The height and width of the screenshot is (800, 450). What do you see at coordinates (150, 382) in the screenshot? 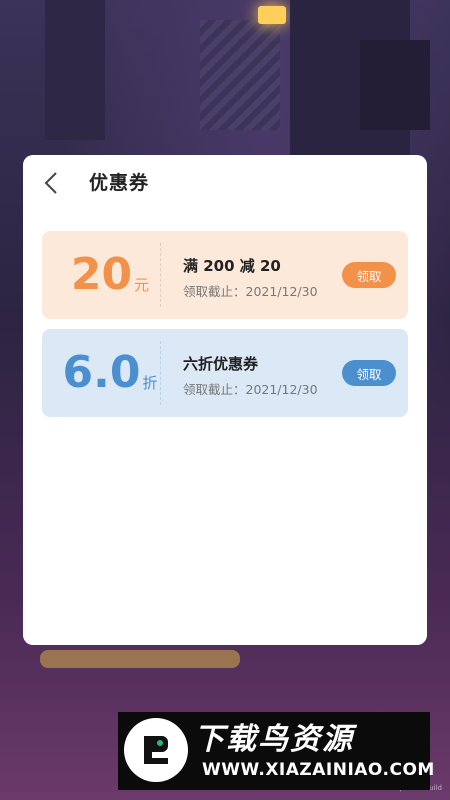
I see `coupon-unit: 折` at bounding box center [150, 382].